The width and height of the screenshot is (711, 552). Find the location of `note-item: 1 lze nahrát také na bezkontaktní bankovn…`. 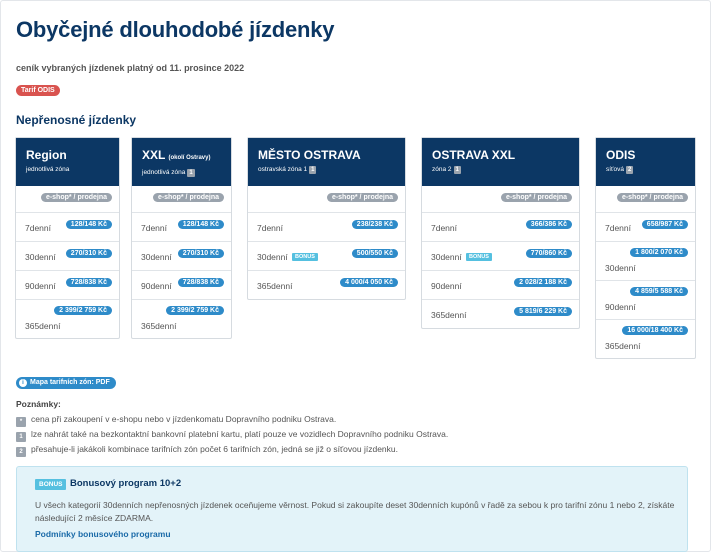

note-item: 1 lze nahrát také na bezkontaktní bankovn… is located at coordinates (232, 435).